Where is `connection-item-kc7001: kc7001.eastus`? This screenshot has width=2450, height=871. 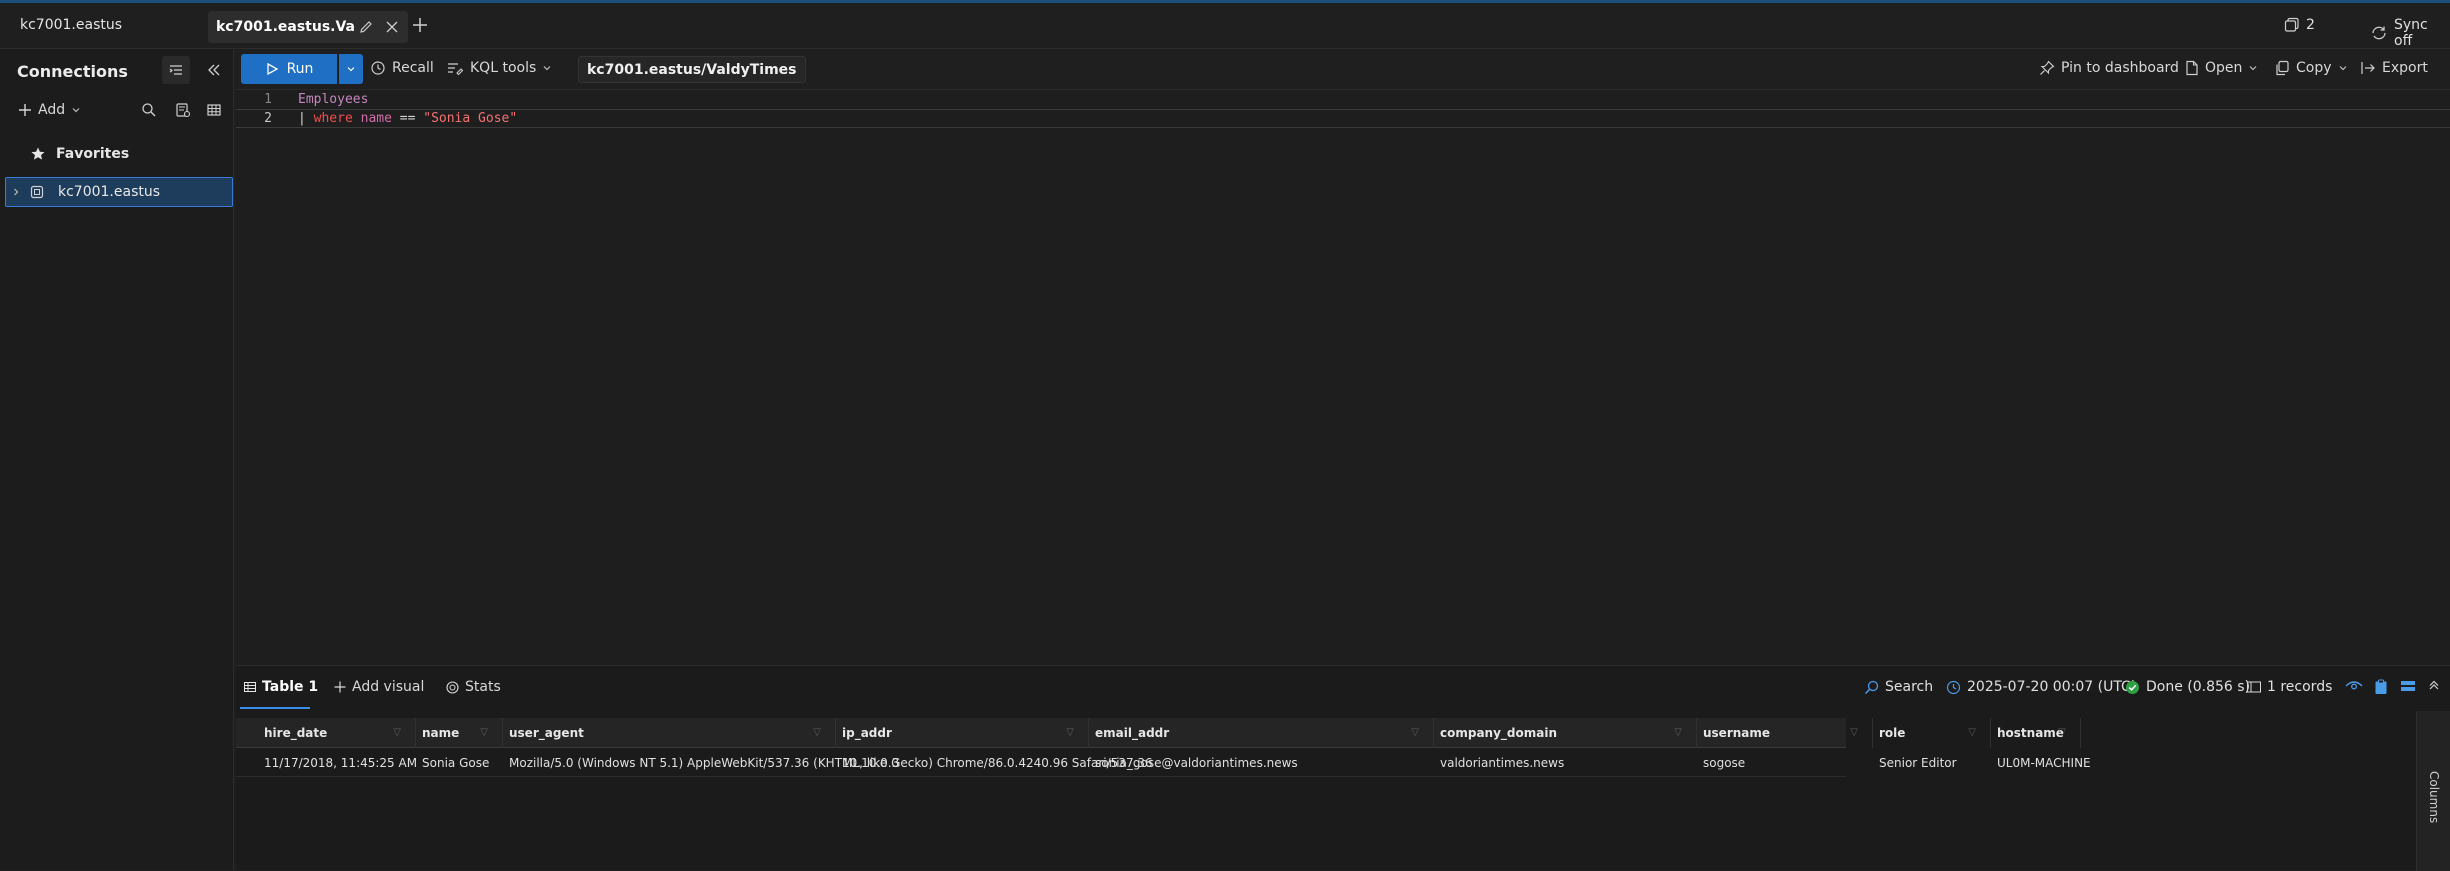
connection-item-kc7001: kc7001.eastus is located at coordinates (119, 192).